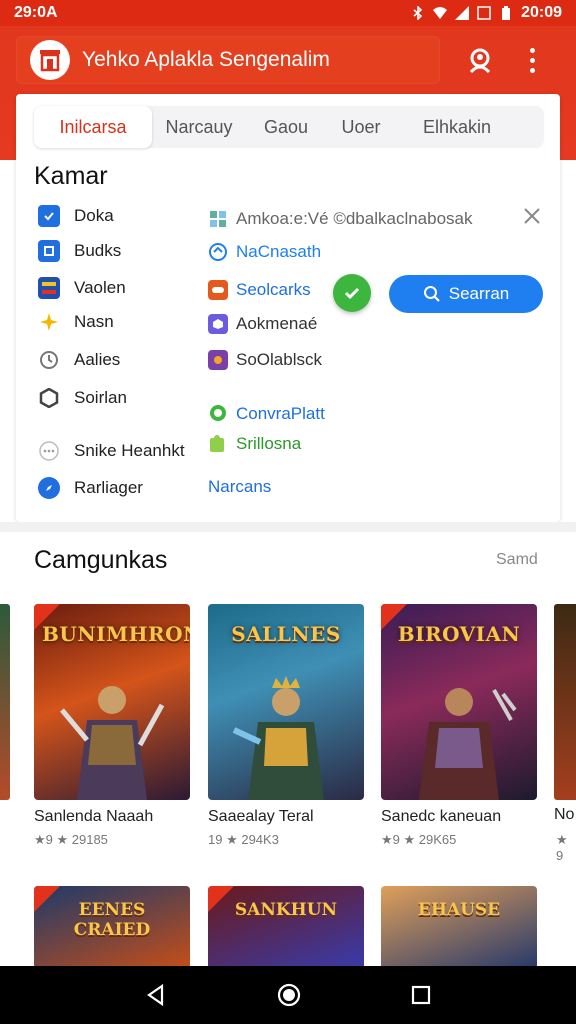 Image resolution: width=576 pixels, height=1024 pixels. What do you see at coordinates (288, 527) in the screenshot?
I see `section-divider` at bounding box center [288, 527].